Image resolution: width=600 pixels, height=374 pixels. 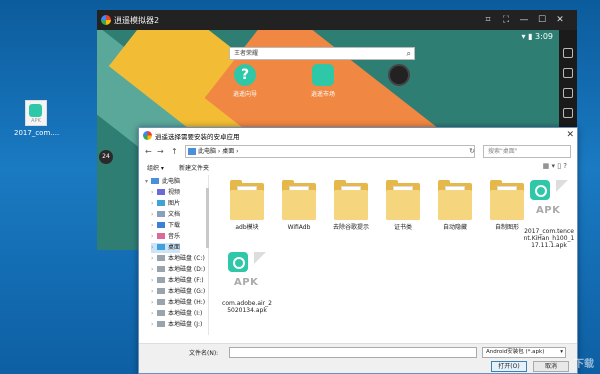 I want to click on filename-label: 文件名(N):, so click(x=204, y=353).